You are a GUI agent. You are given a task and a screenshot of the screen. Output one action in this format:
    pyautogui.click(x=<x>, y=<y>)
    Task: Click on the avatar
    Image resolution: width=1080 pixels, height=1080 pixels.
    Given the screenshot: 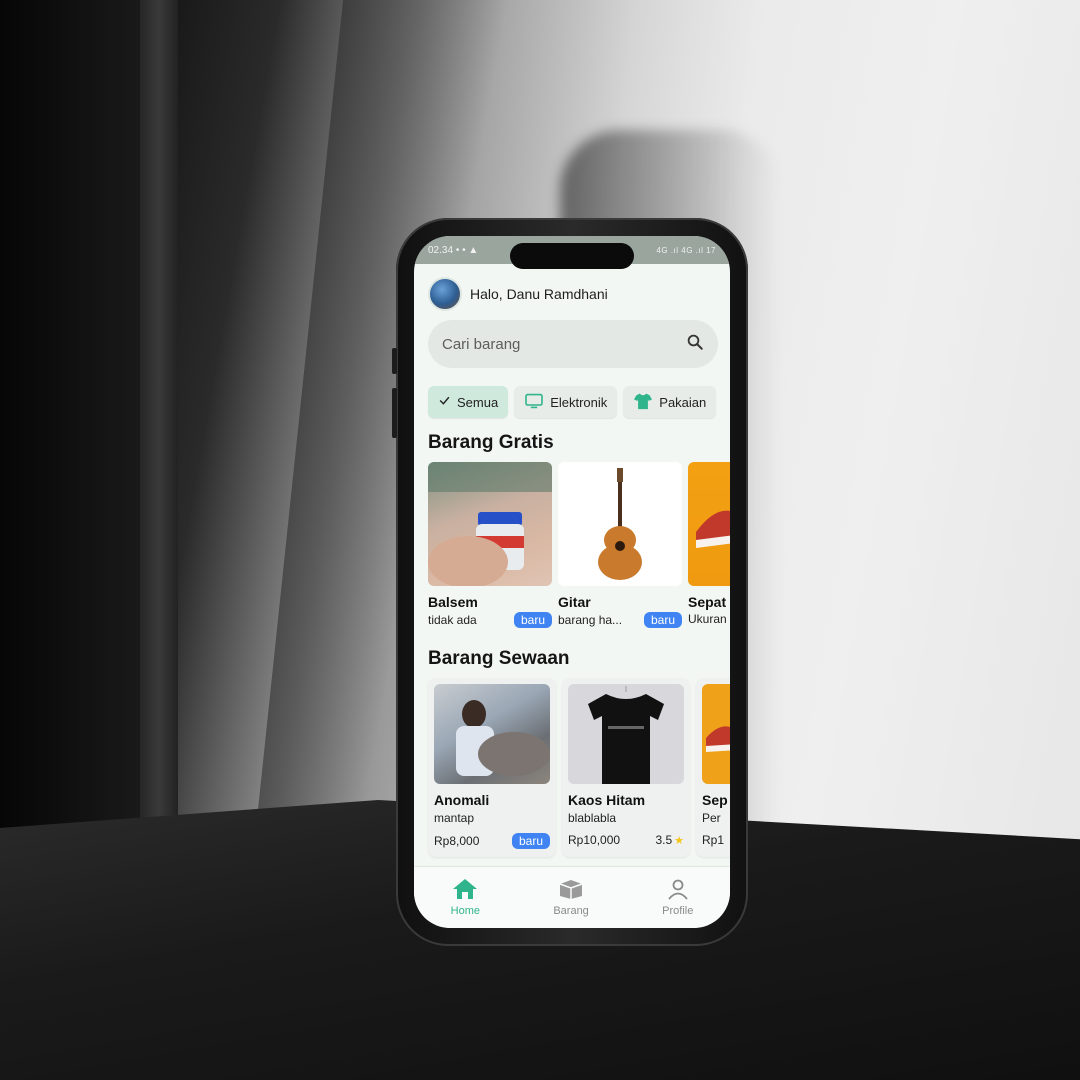 What is the action you would take?
    pyautogui.click(x=445, y=294)
    